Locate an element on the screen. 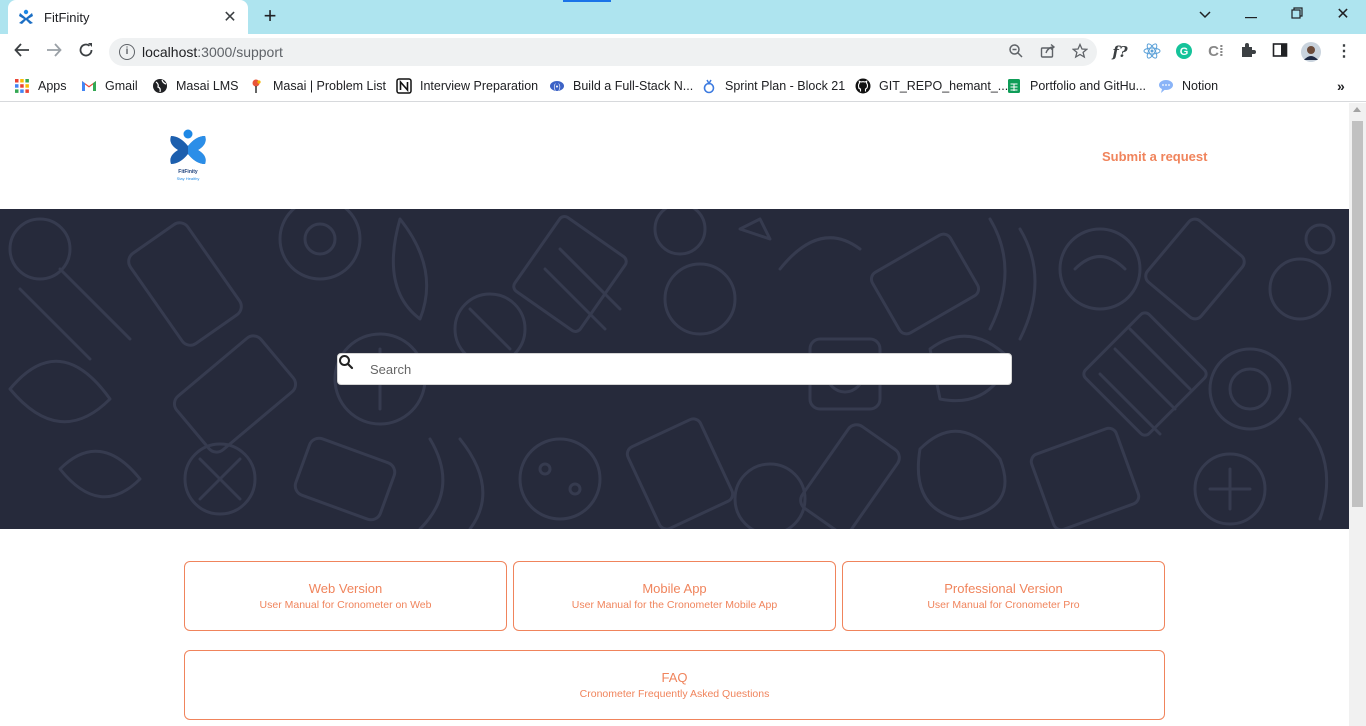 This screenshot has height=726, width=1366. bookmark-gmail: Gmail is located at coordinates (109, 86).